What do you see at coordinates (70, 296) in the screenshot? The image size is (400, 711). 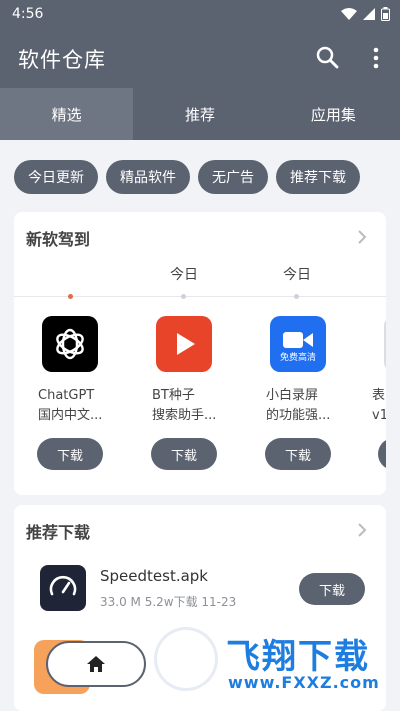 I see `timeline-dot-active` at bounding box center [70, 296].